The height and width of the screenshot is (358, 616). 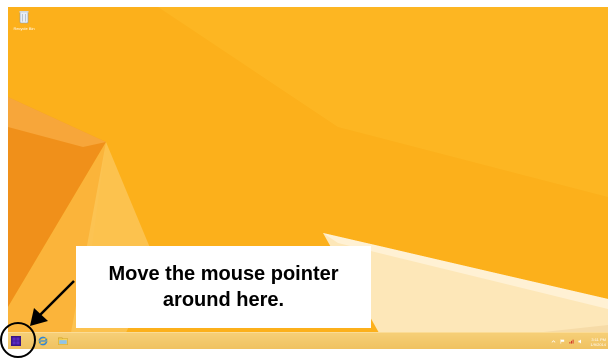 I want to click on taskbar-clock: 3:11 PM 1/9/2014, so click(x=598, y=342).